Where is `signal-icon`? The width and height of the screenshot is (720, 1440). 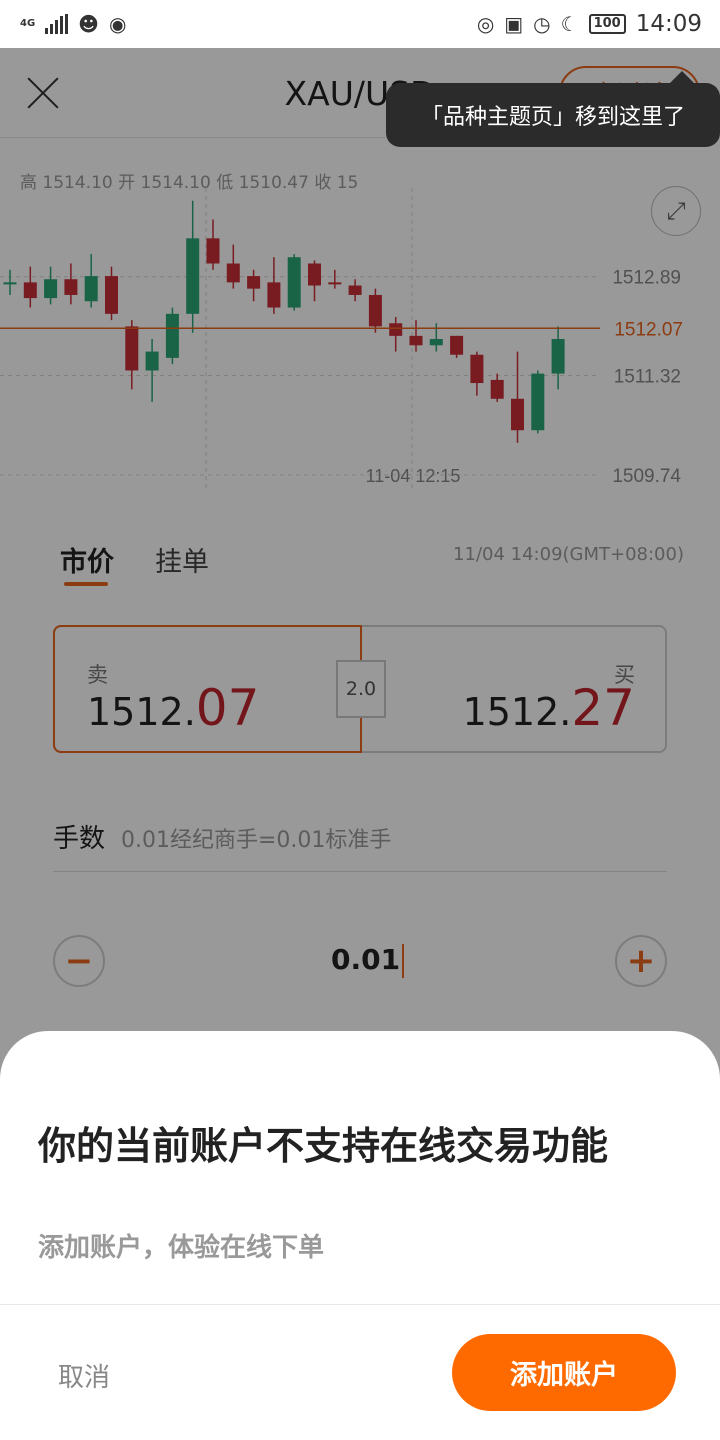 signal-icon is located at coordinates (57, 24).